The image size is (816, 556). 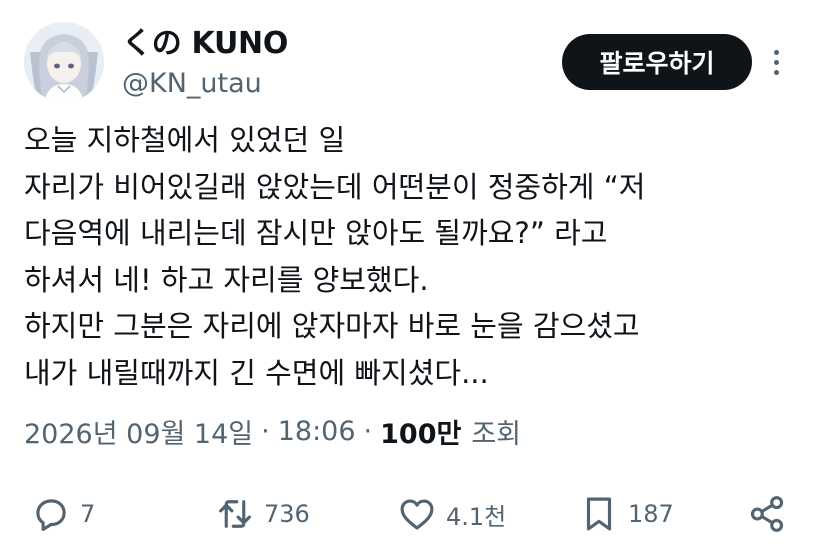 I want to click on tweet-meta: 2026년 09월 14일 · 18:06 · 100만 조회, so click(x=272, y=431).